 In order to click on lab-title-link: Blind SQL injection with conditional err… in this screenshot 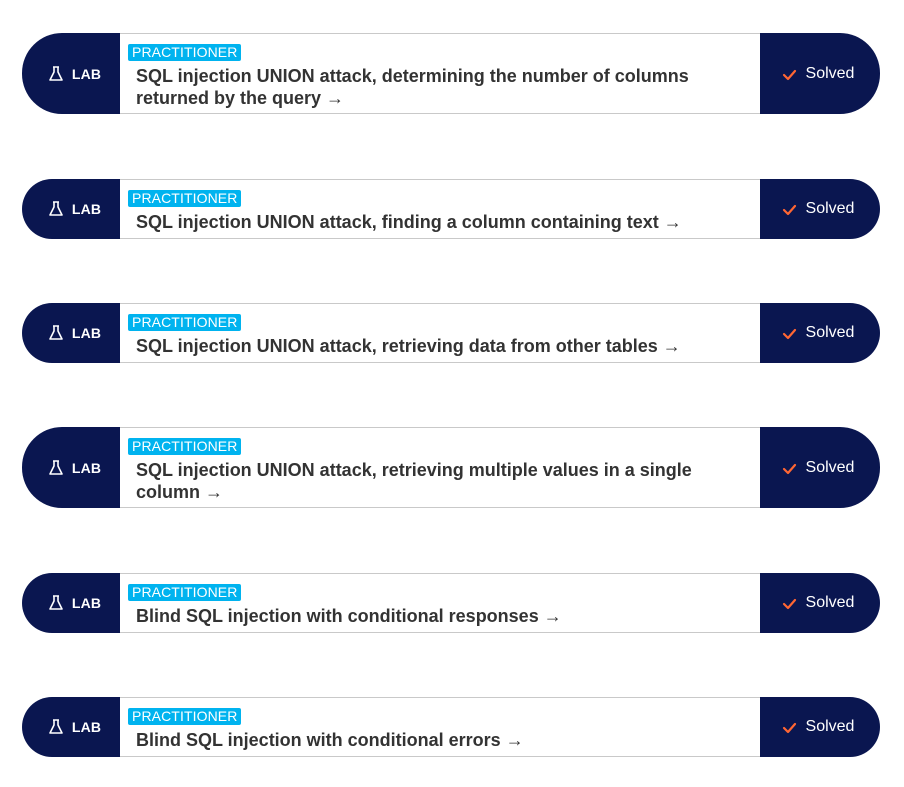, I will do `click(431, 740)`.